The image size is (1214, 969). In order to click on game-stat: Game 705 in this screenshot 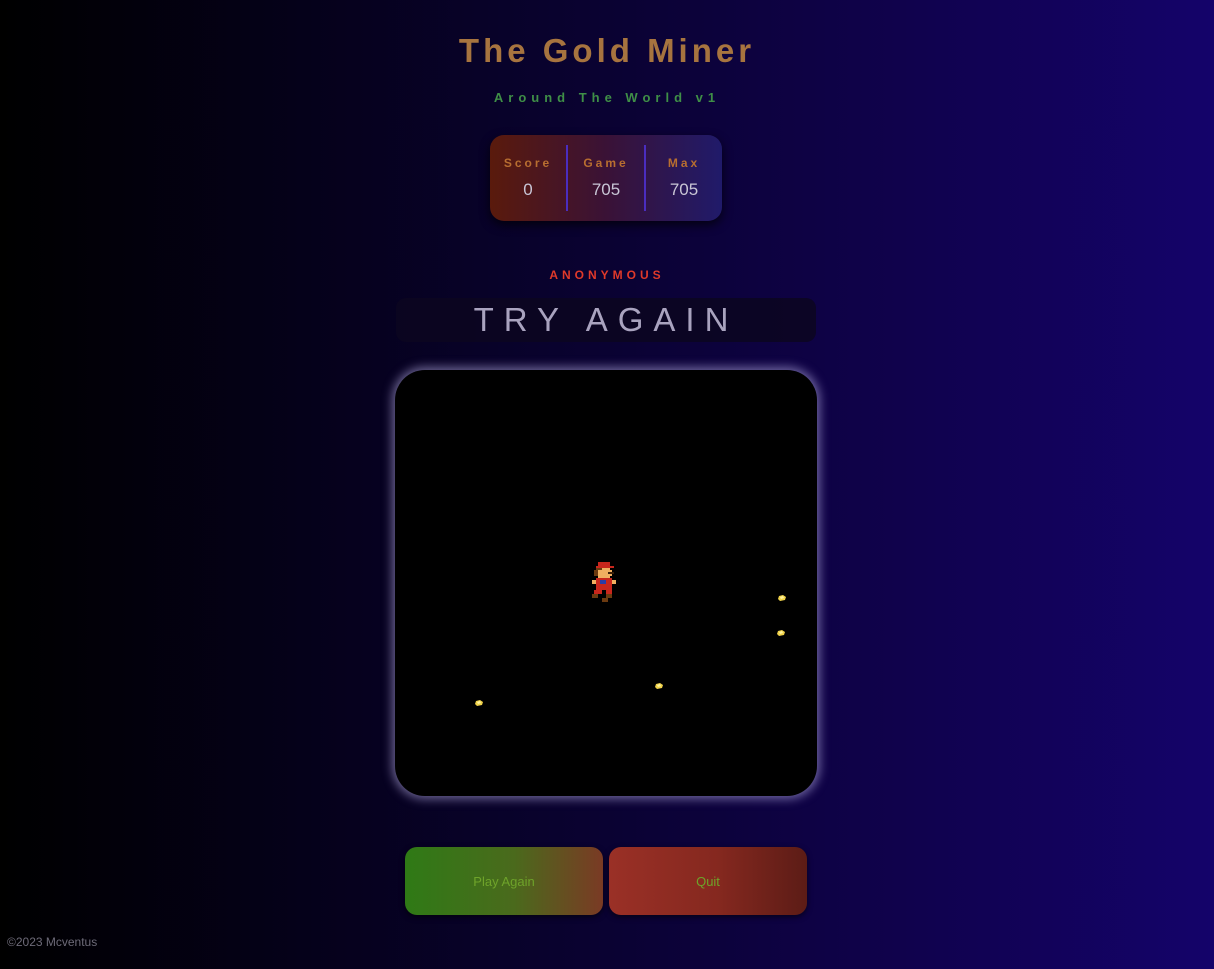, I will do `click(606, 178)`.